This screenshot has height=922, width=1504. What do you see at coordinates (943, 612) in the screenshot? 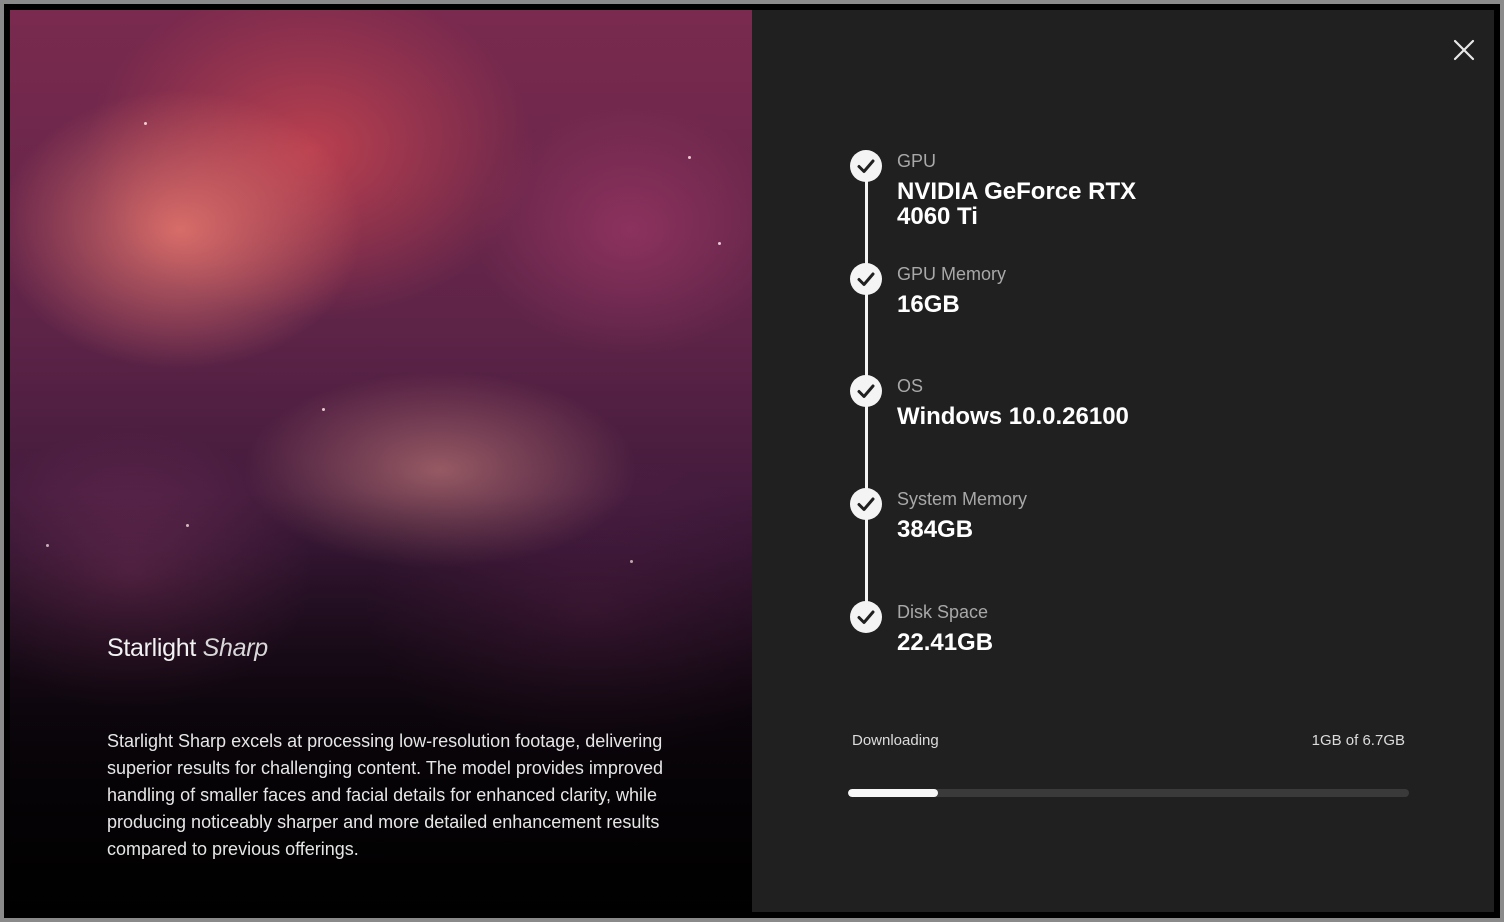
I see `requirement-label: Disk Space` at bounding box center [943, 612].